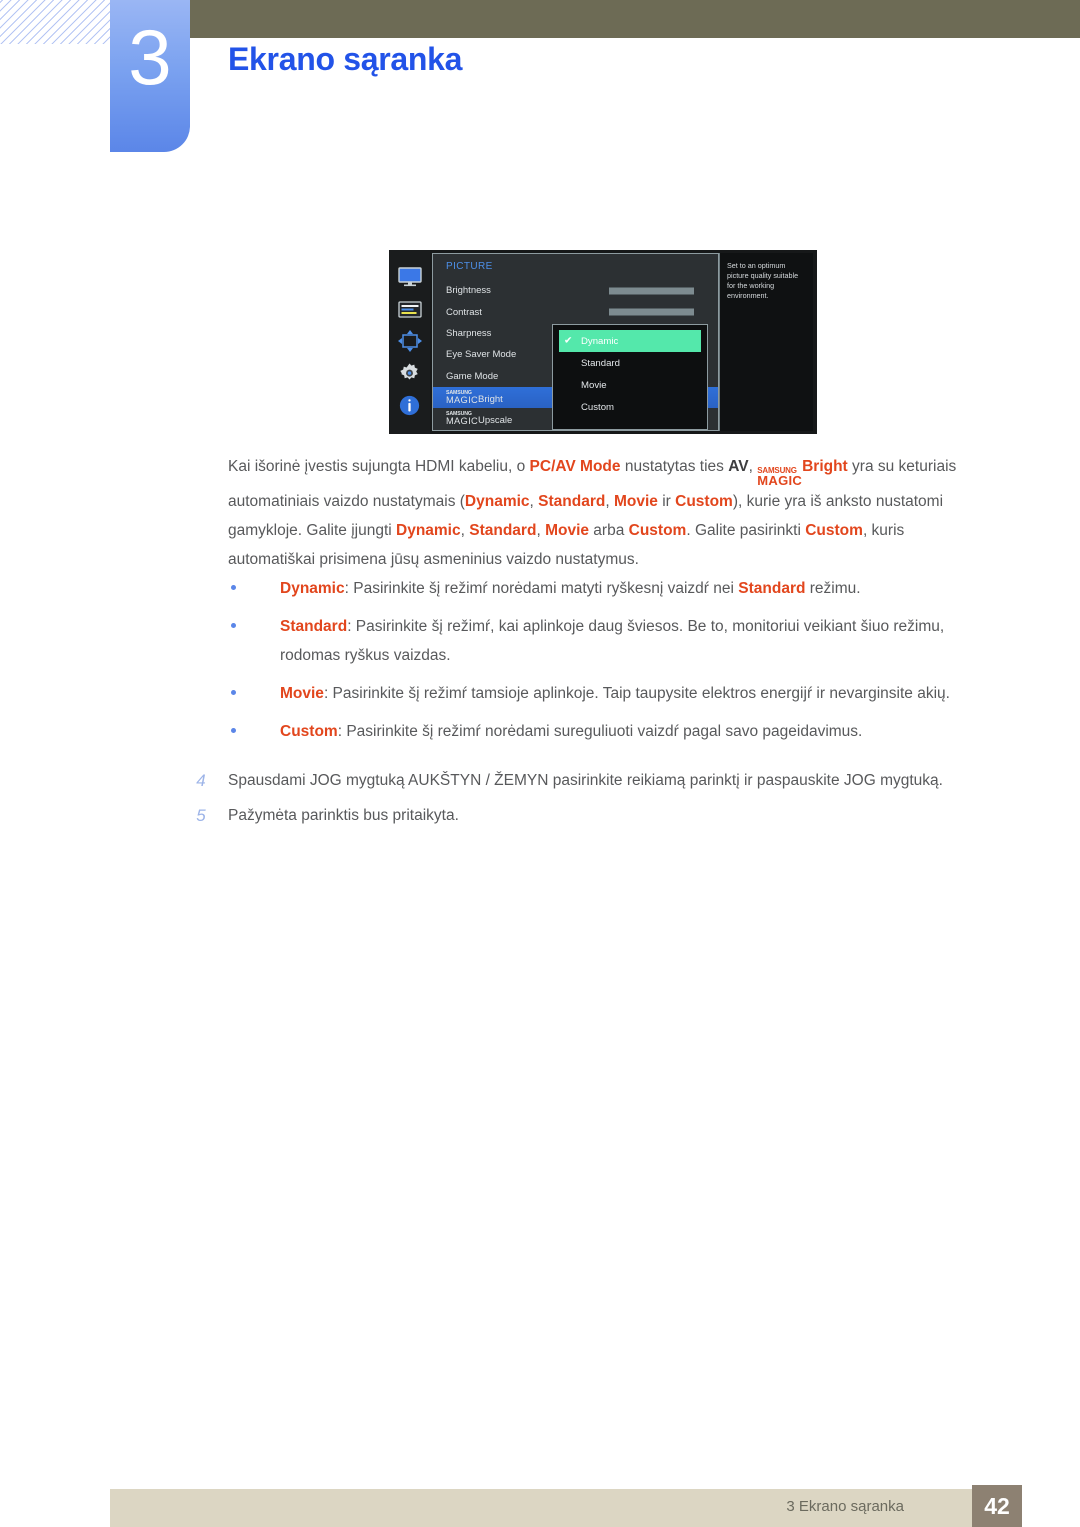 The width and height of the screenshot is (1080, 1527). I want to click on color-bars-icon, so click(410, 309).